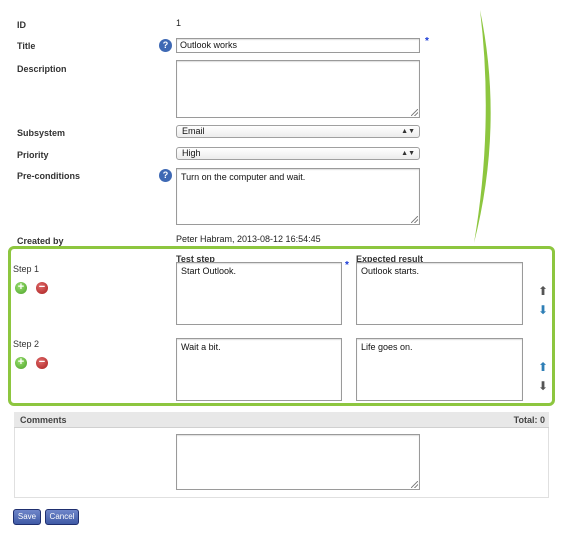  I want to click on title-help-icon: ?, so click(165, 45).